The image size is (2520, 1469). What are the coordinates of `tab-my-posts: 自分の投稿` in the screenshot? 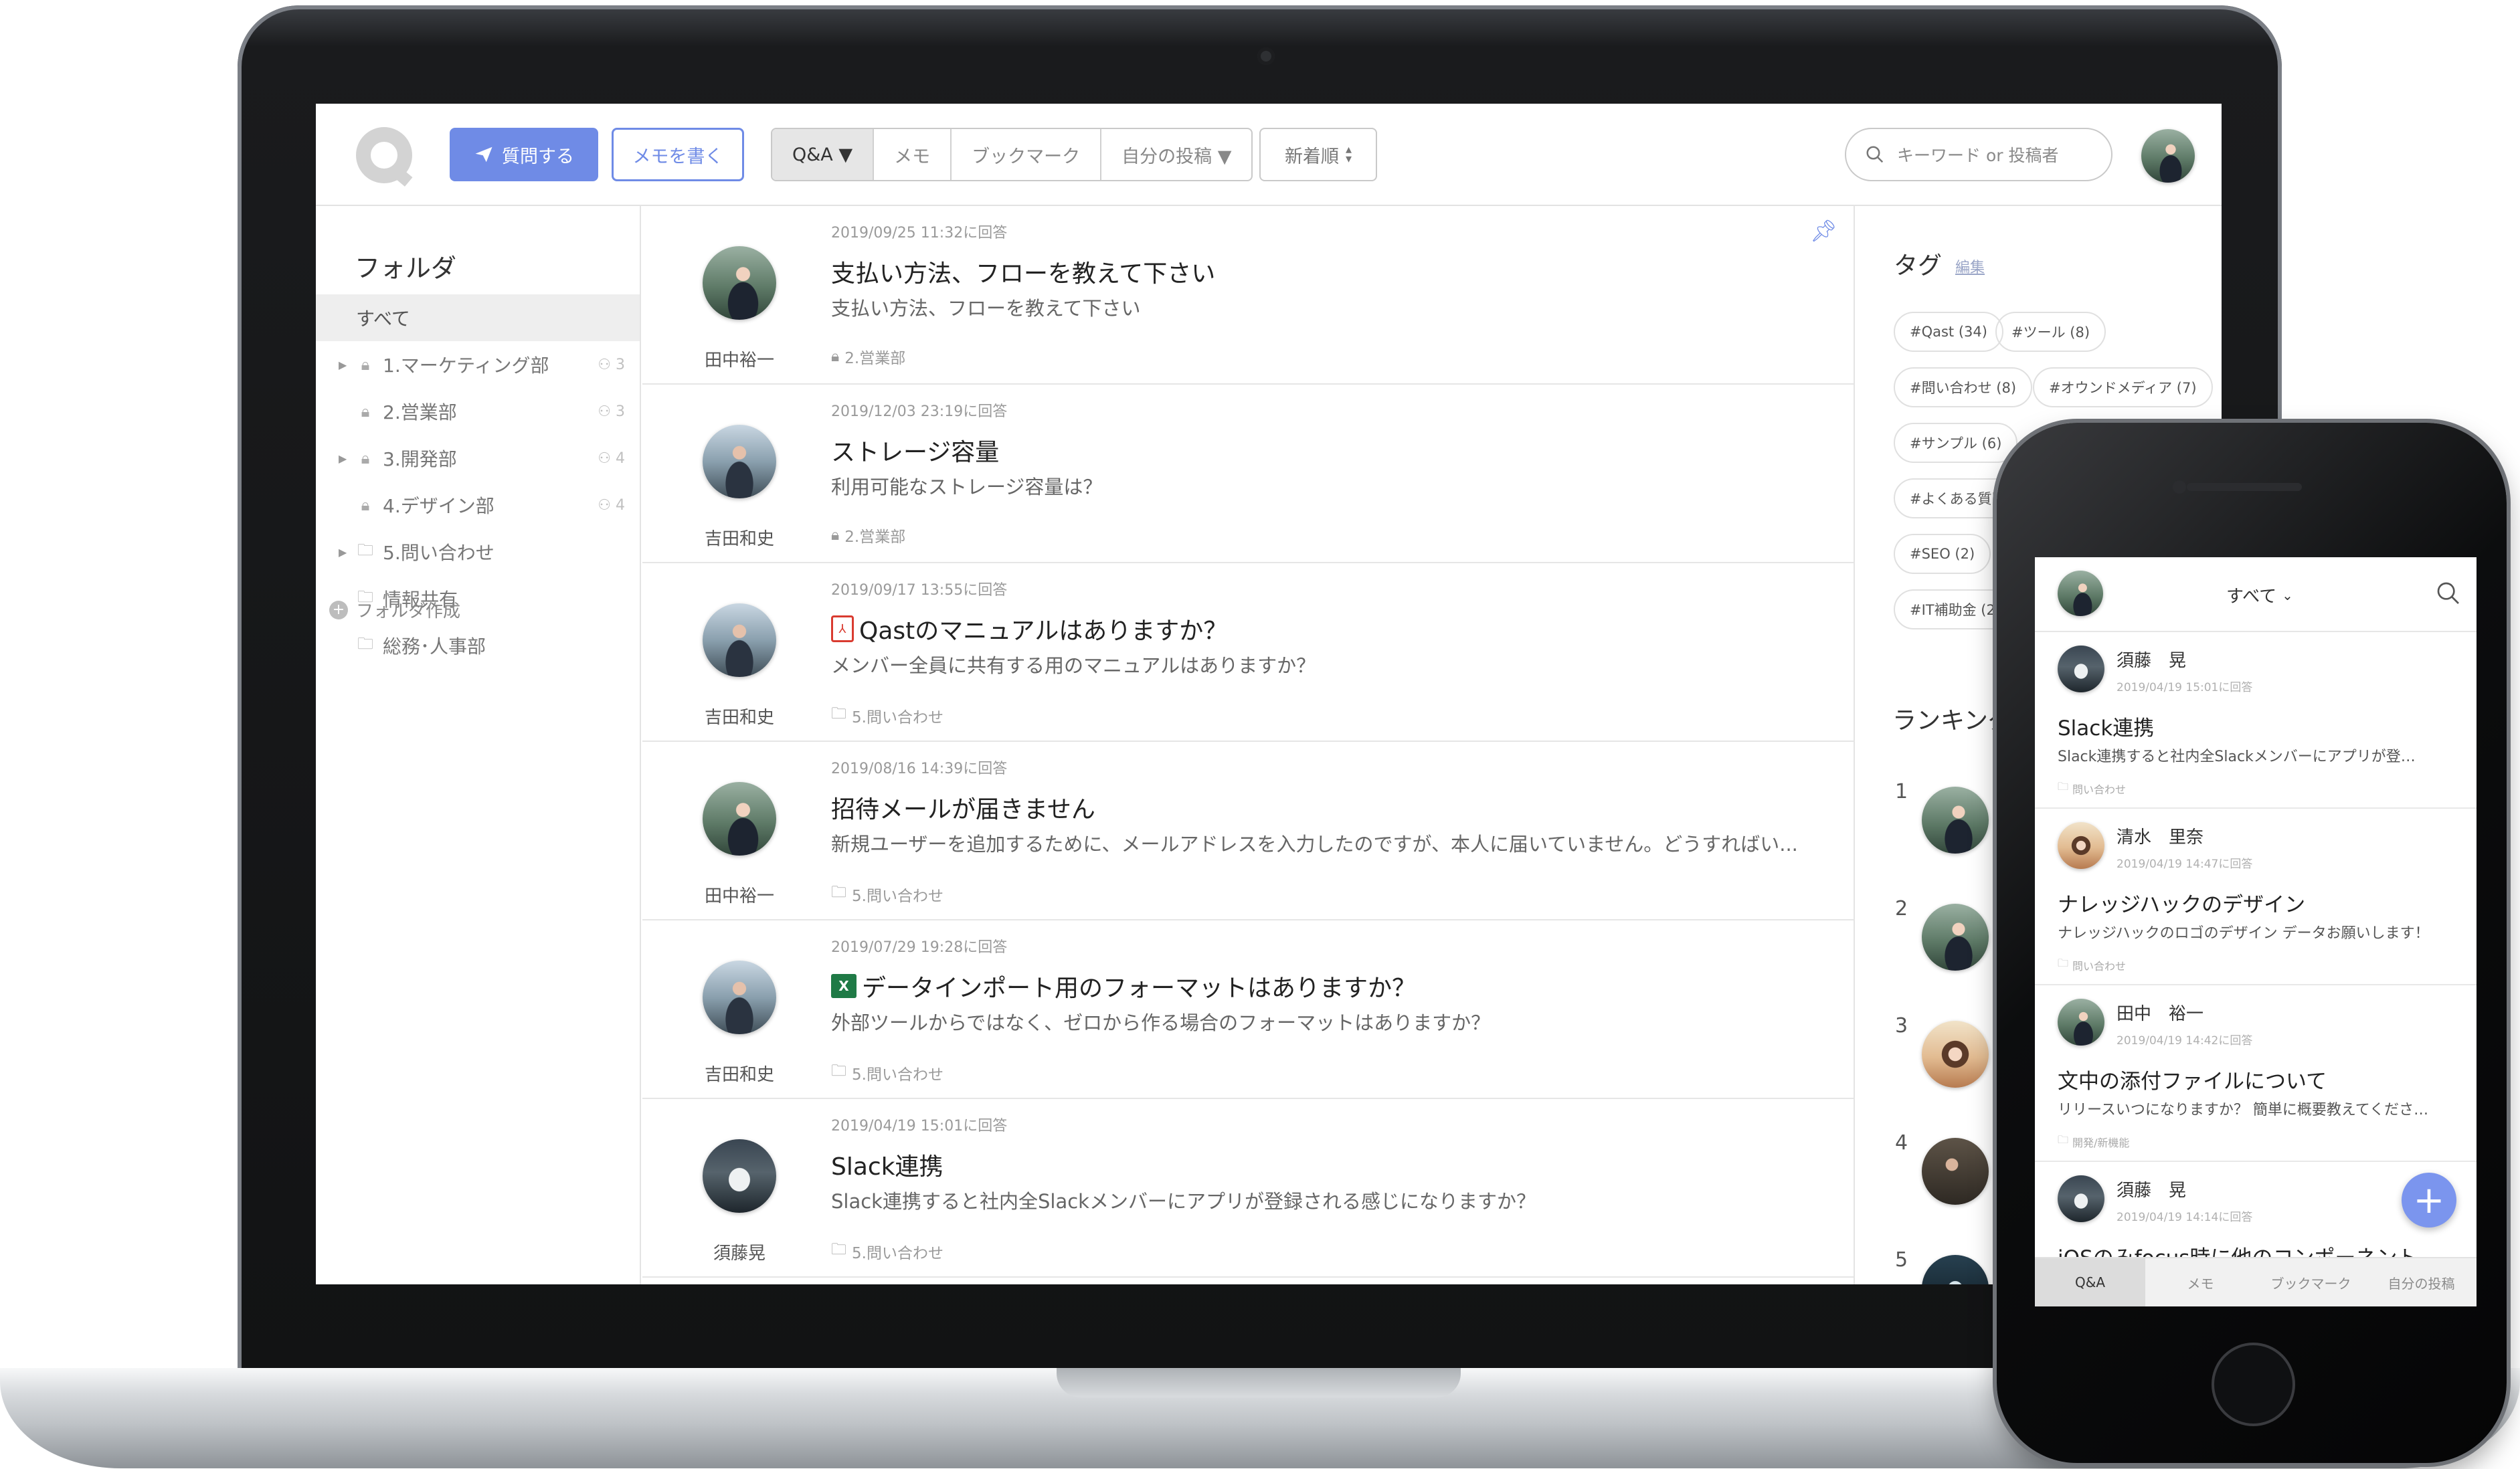 It's located at (2422, 1282).